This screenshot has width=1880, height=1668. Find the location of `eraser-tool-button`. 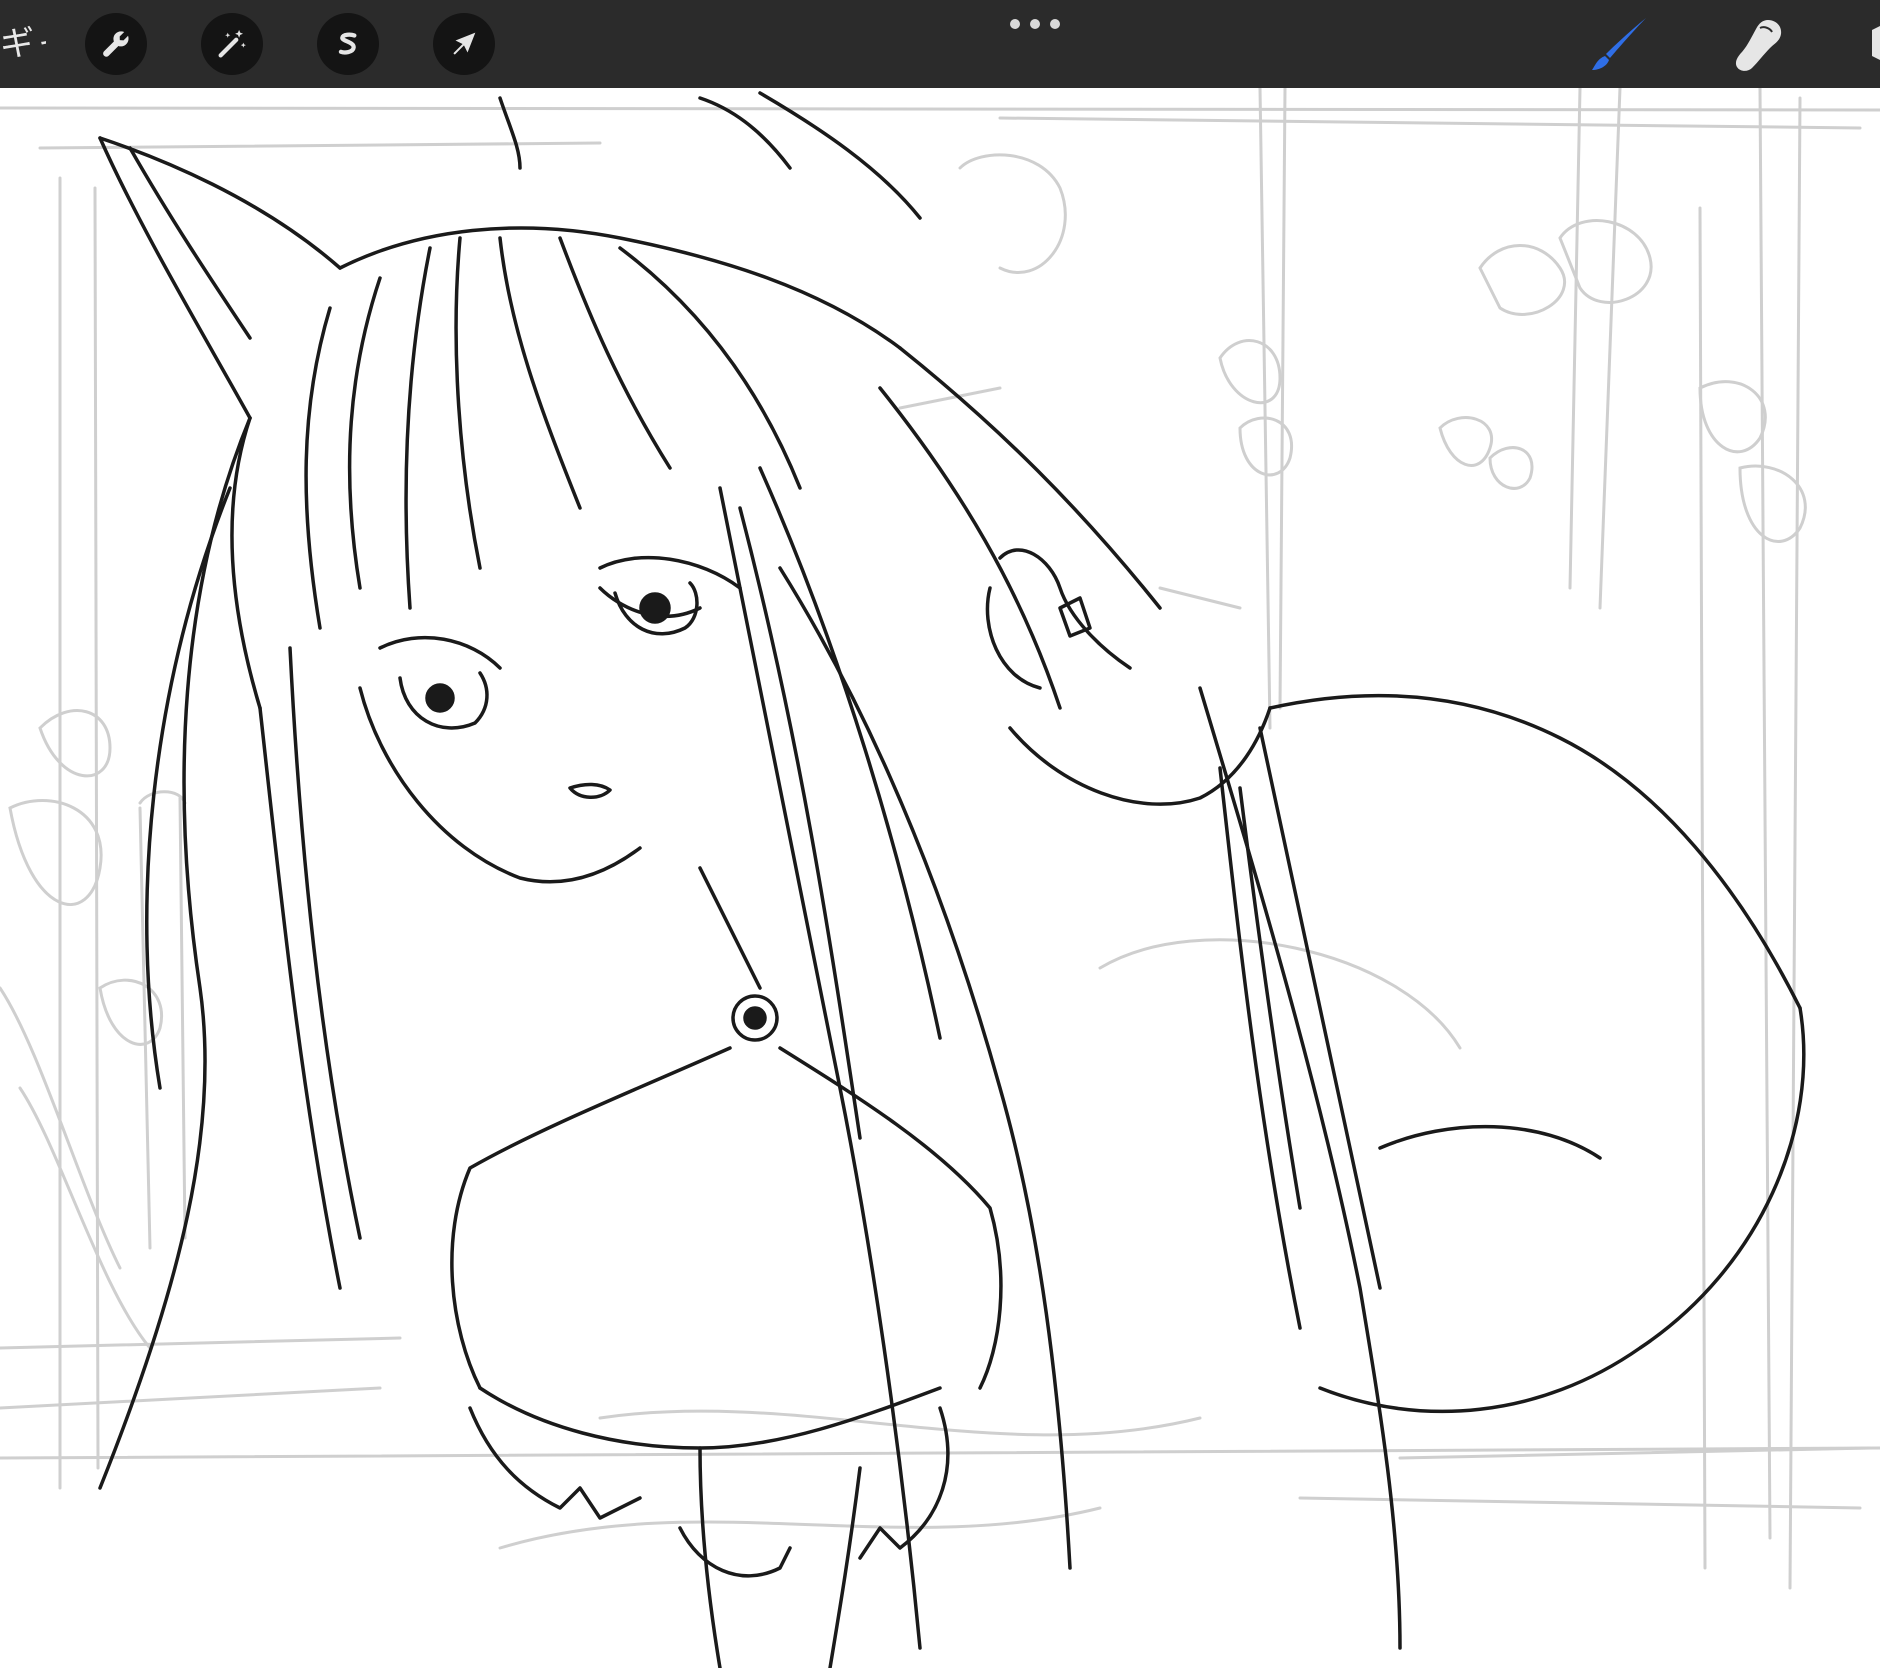

eraser-tool-button is located at coordinates (1873, 46).